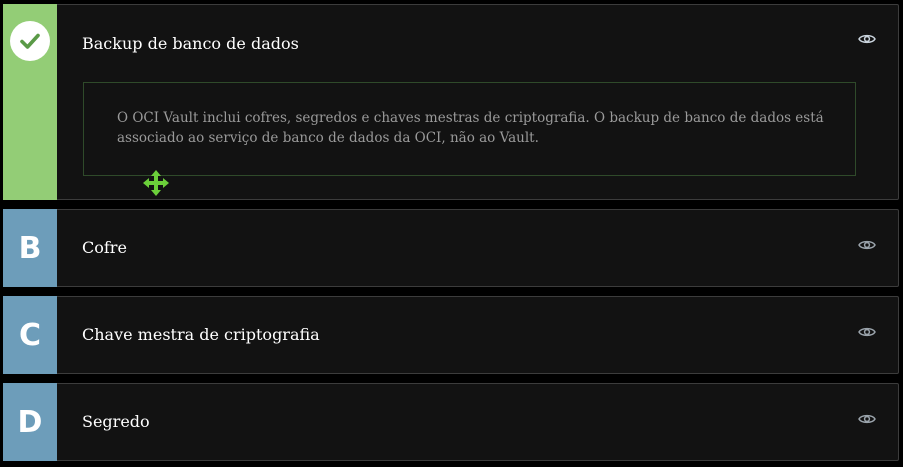  I want to click on option-letter-badge: C, so click(30, 335).